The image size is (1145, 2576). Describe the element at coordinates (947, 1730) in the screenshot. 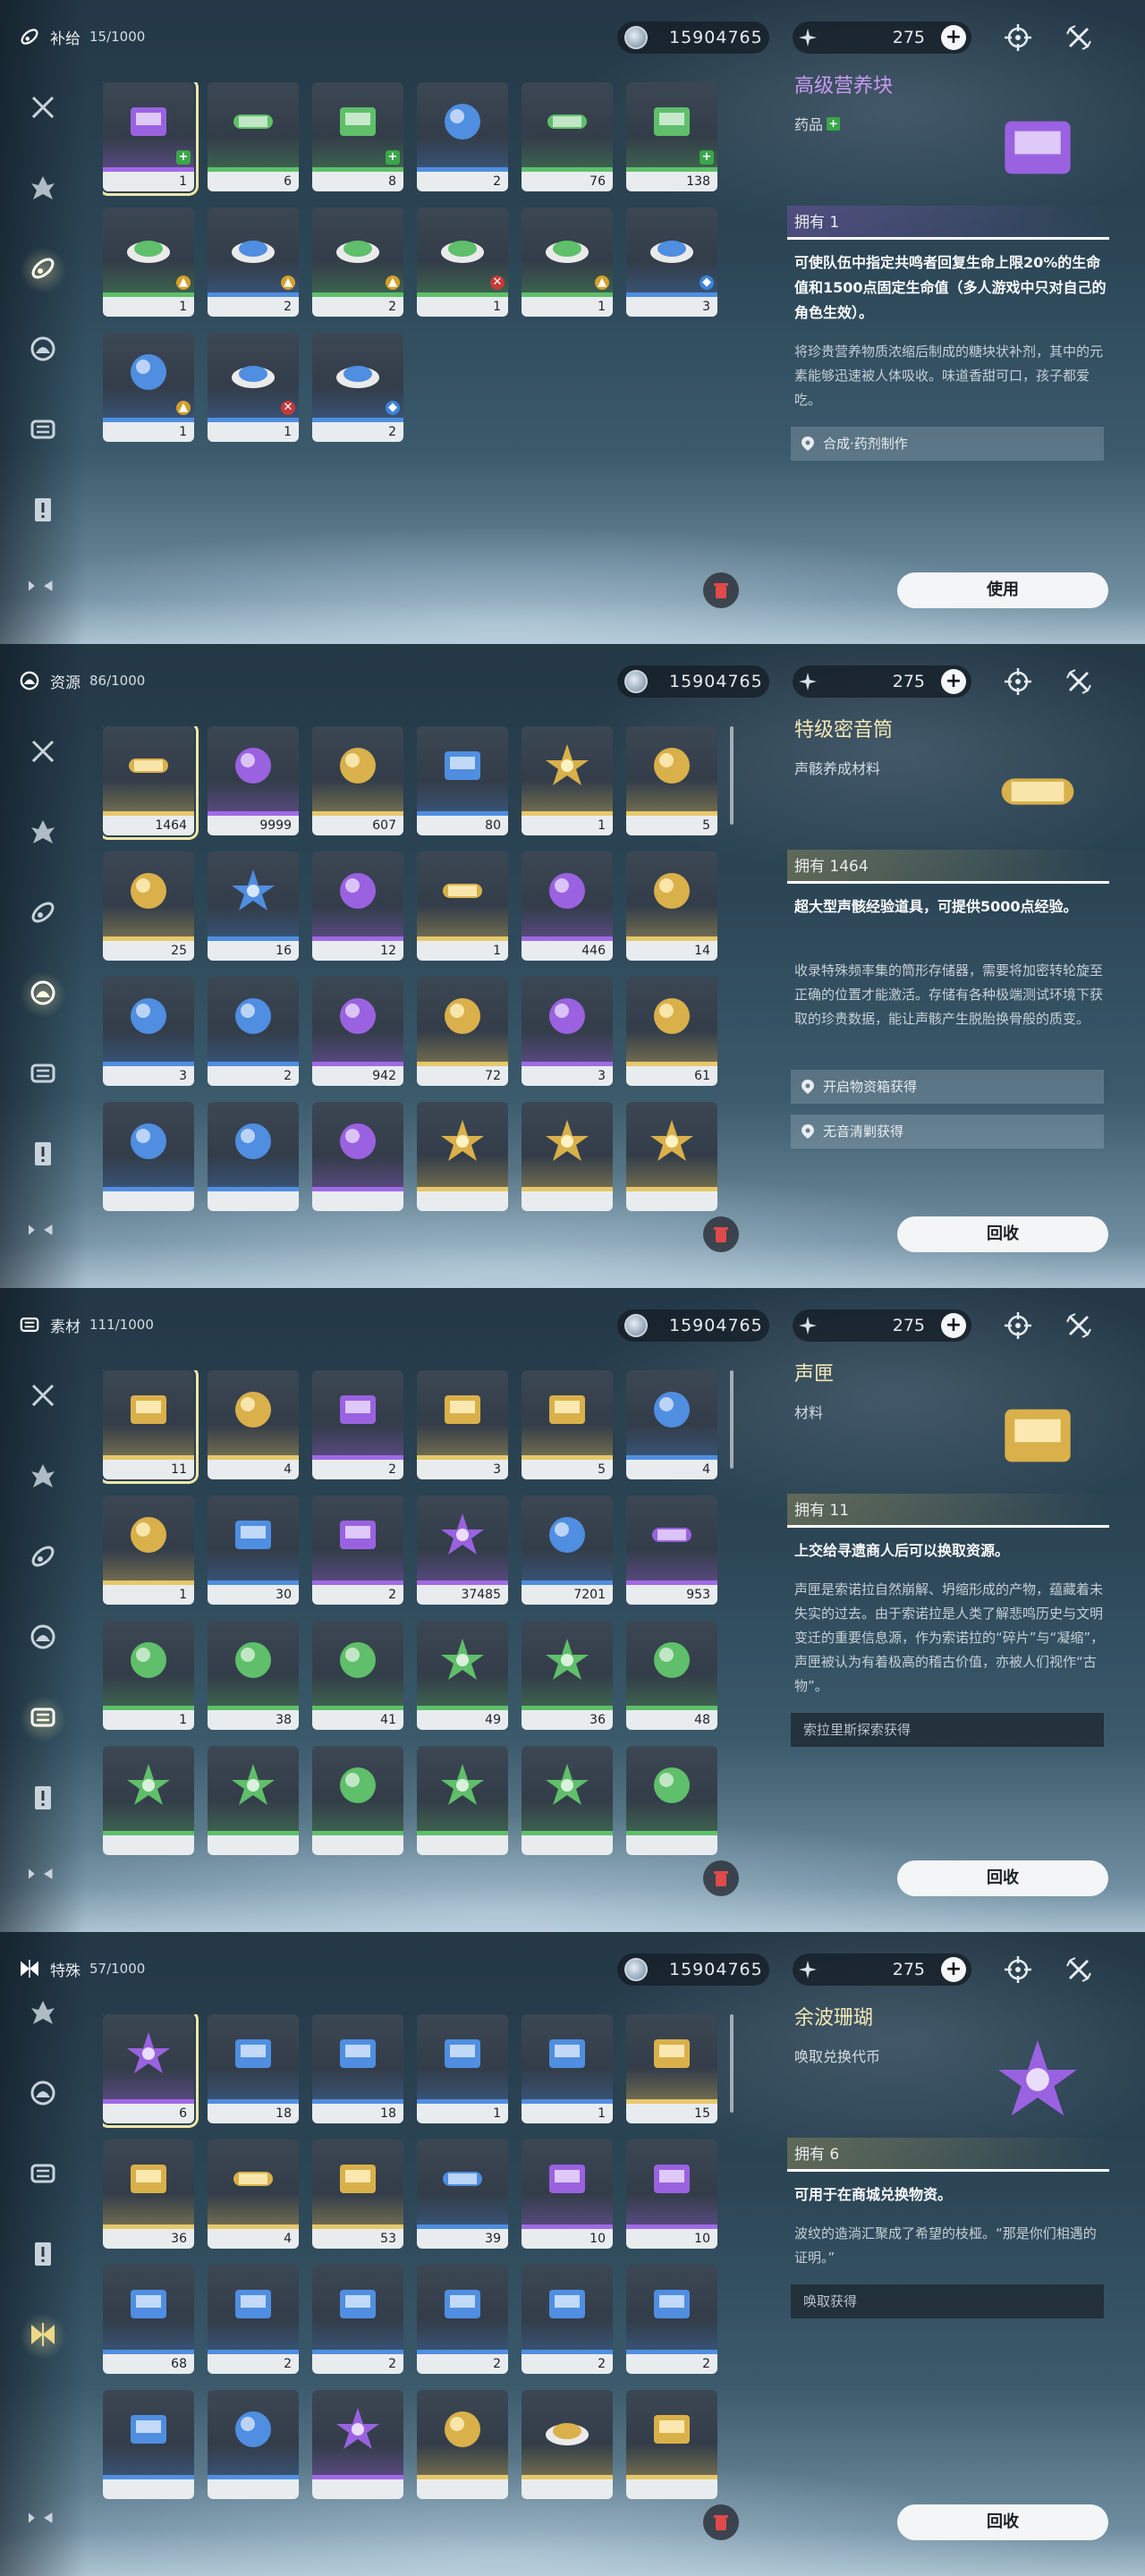

I see `acquire-source: 索拉里斯探索获得` at that location.